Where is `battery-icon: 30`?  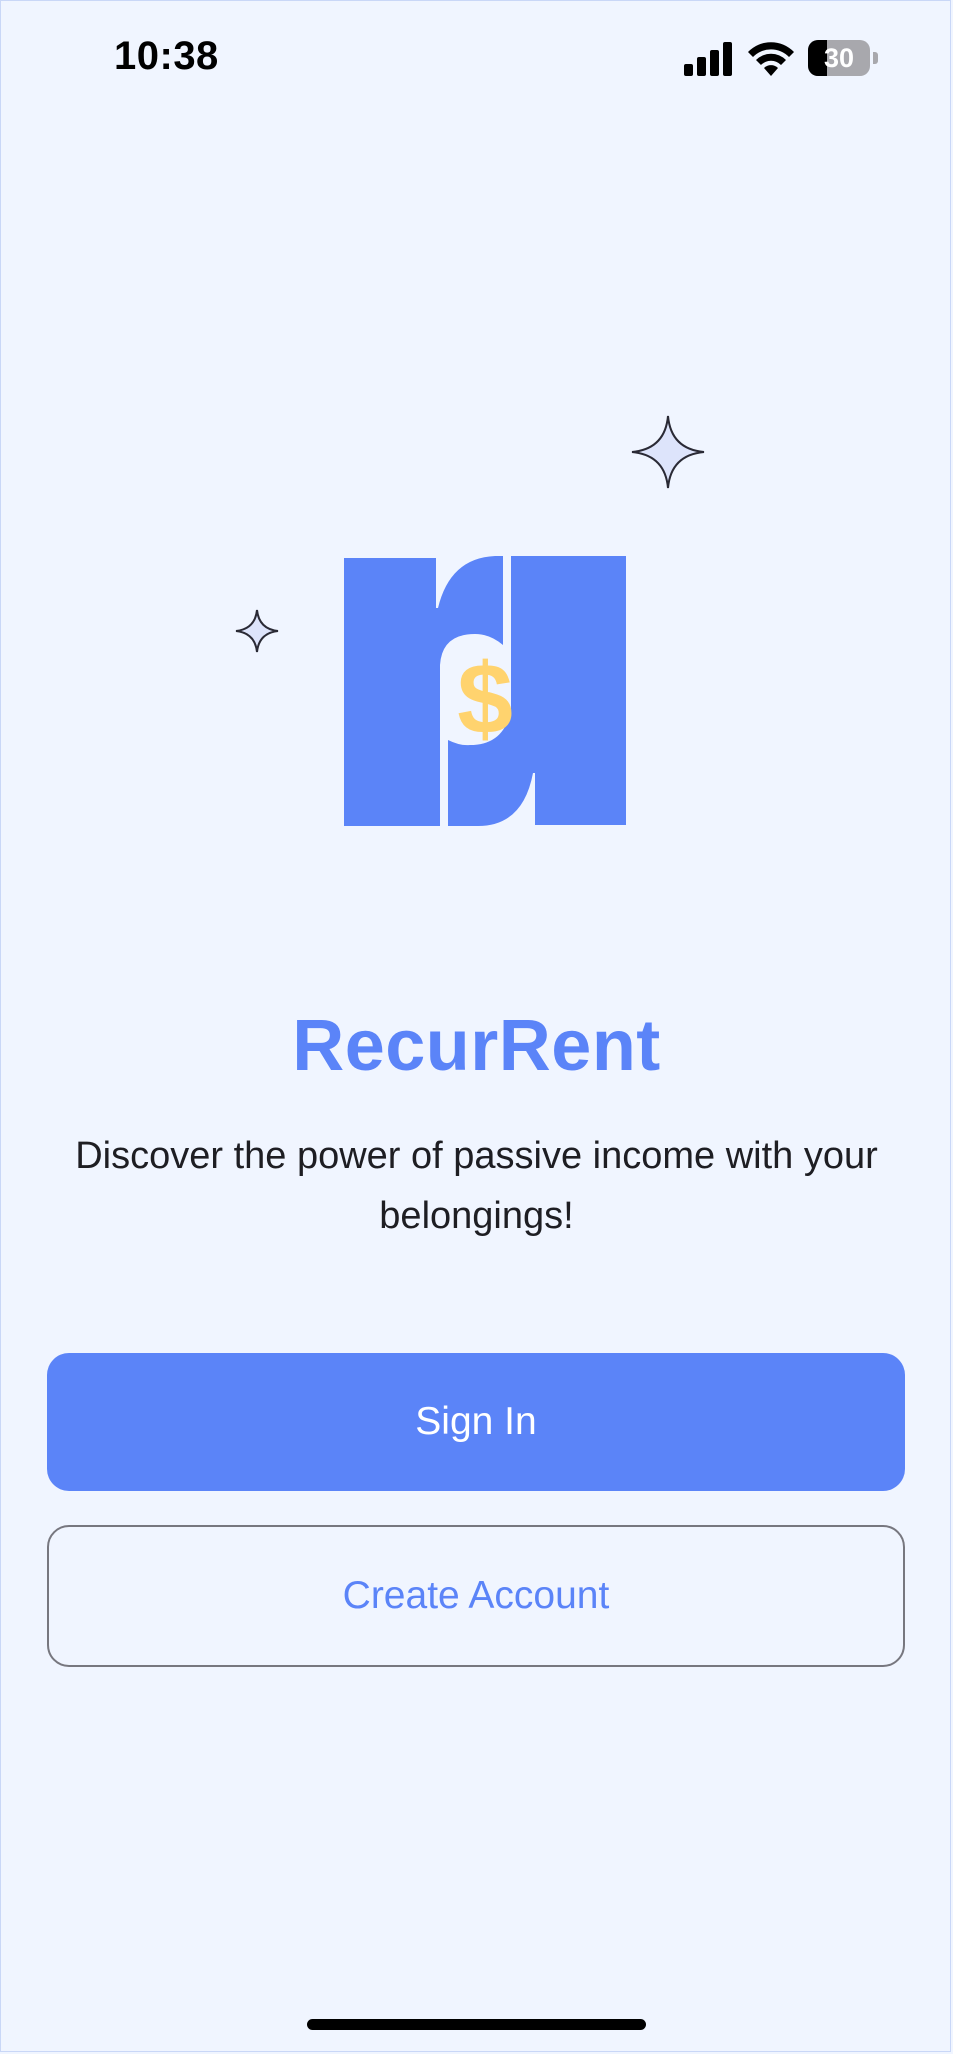 battery-icon: 30 is located at coordinates (843, 59).